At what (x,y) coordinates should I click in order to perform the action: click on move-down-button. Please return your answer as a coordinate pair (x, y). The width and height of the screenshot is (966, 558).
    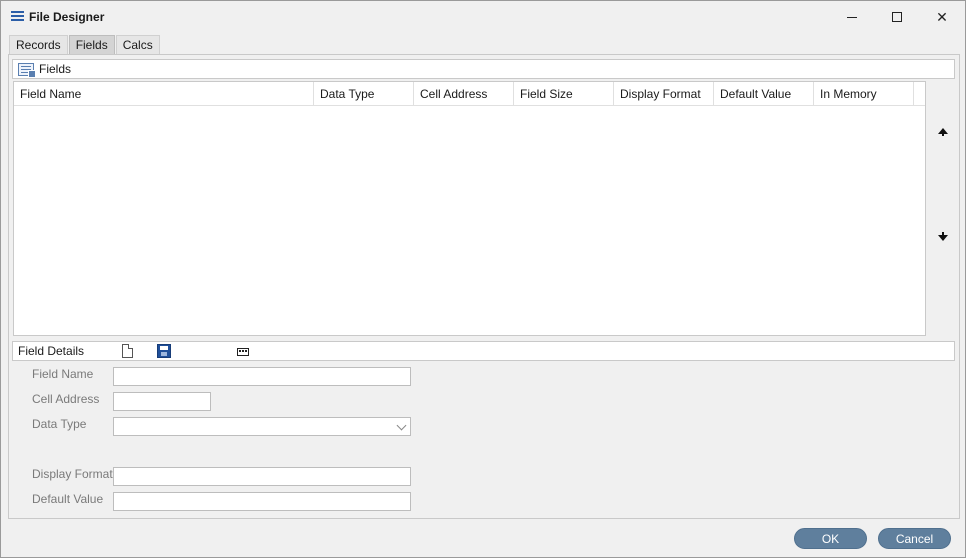
    Looking at the image, I should click on (943, 238).